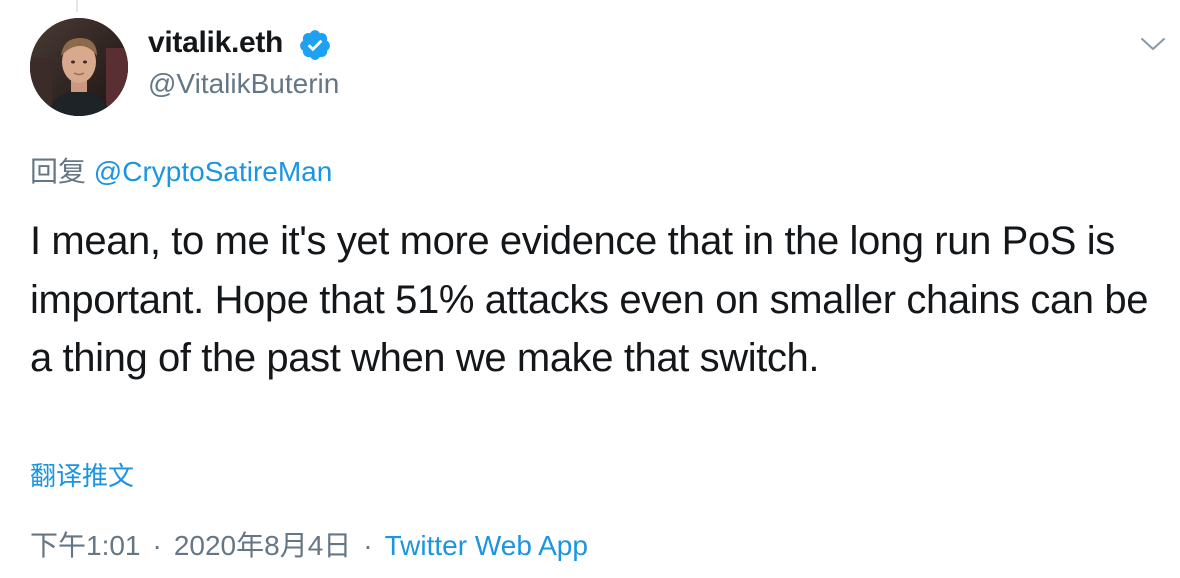 The height and width of the screenshot is (578, 1180). What do you see at coordinates (82, 474) in the screenshot?
I see `translate-tweet-link: 翻译推文` at bounding box center [82, 474].